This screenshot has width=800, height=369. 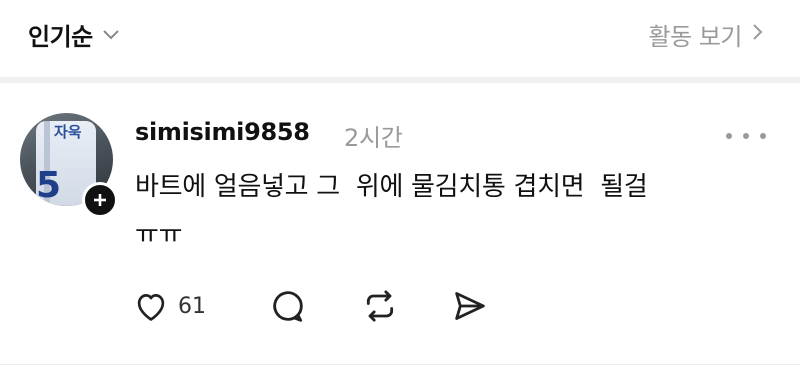 I want to click on avatar-jersey-number: 5, so click(x=49, y=185).